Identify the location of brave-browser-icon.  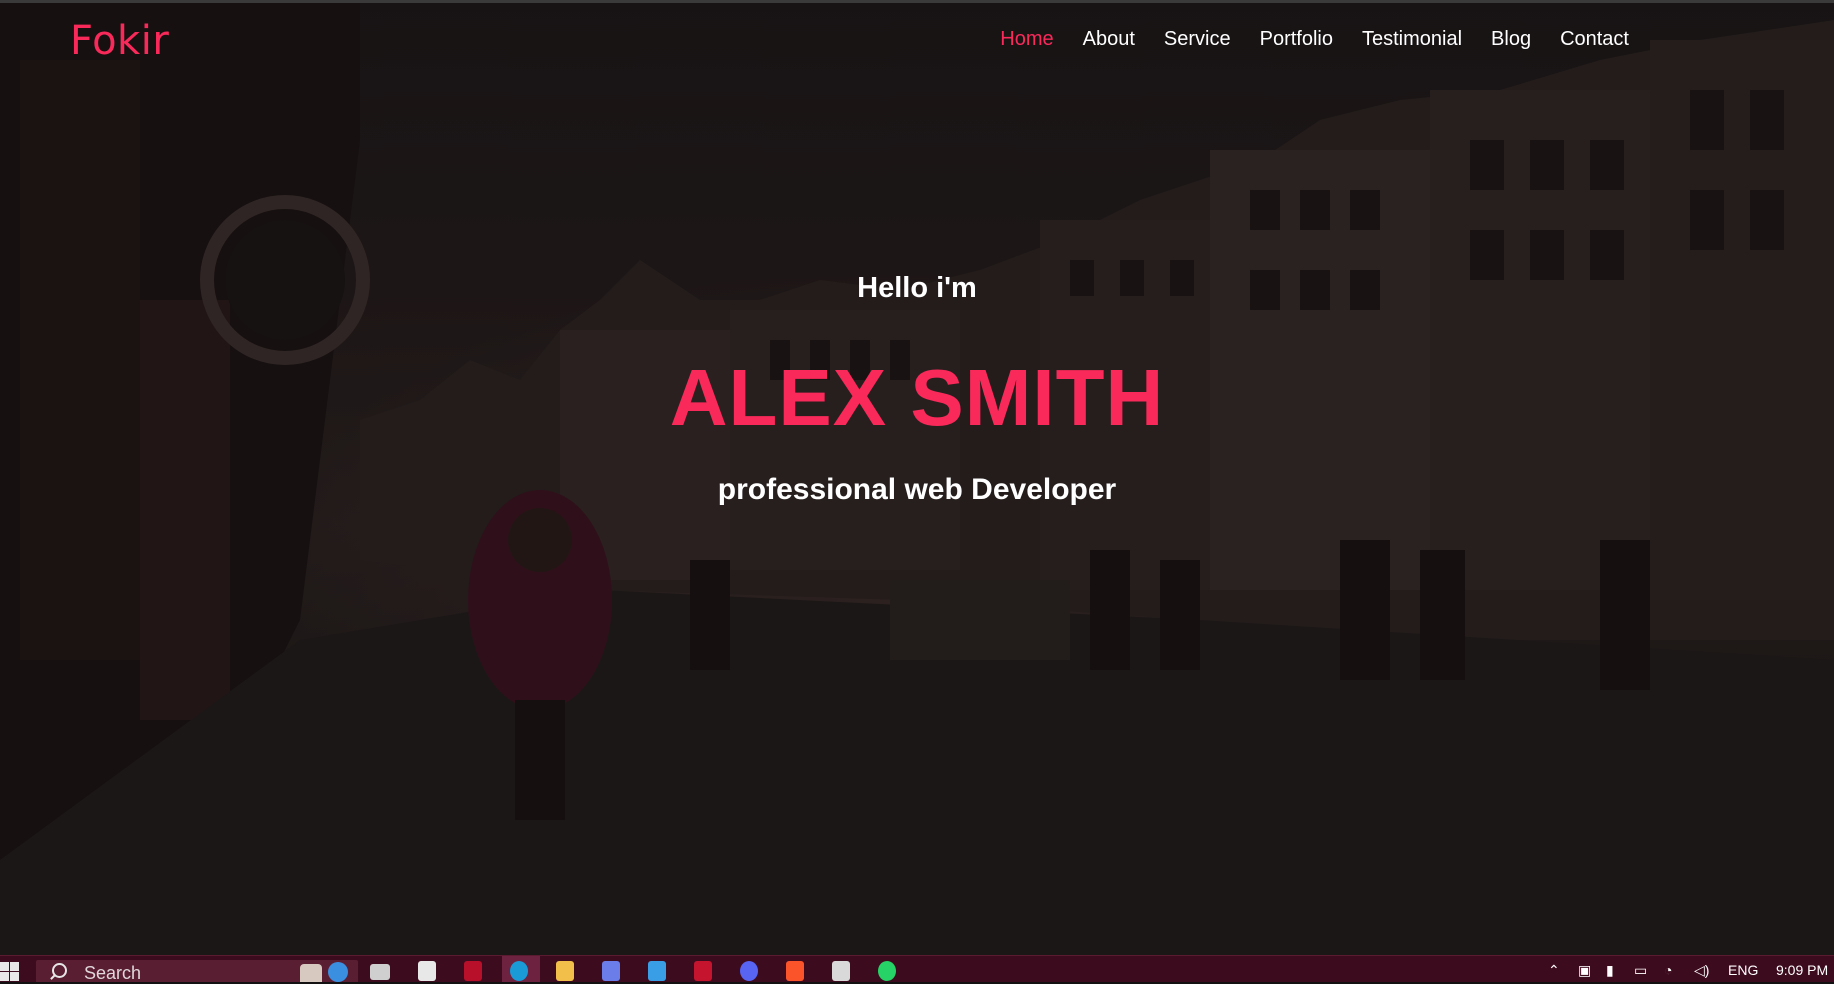
(795, 971).